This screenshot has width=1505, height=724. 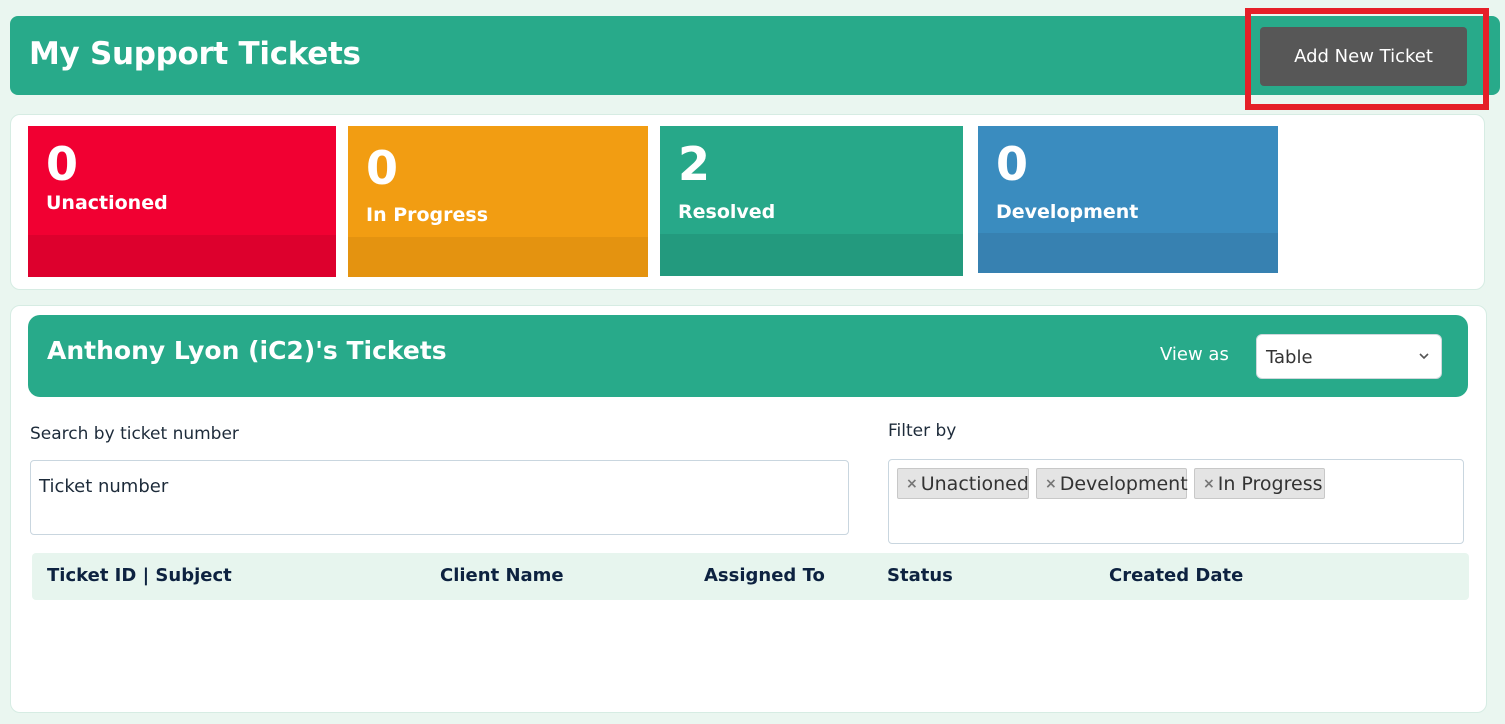 What do you see at coordinates (427, 215) in the screenshot?
I see `stat-label: In Progress` at bounding box center [427, 215].